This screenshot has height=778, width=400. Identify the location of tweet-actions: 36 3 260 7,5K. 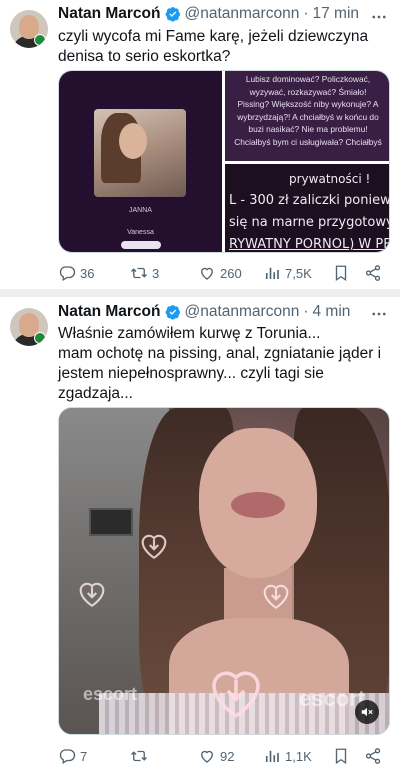
(224, 273).